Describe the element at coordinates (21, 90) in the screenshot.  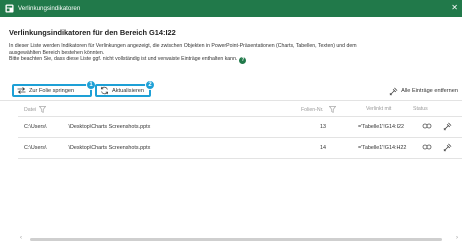
I see `swap-arrows-icon` at that location.